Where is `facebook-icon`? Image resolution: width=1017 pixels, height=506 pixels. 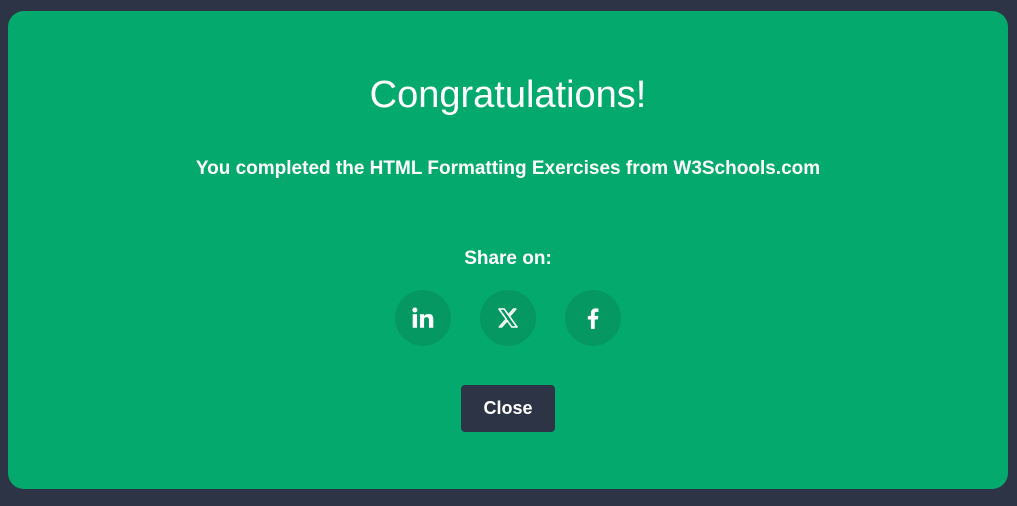 facebook-icon is located at coordinates (593, 318).